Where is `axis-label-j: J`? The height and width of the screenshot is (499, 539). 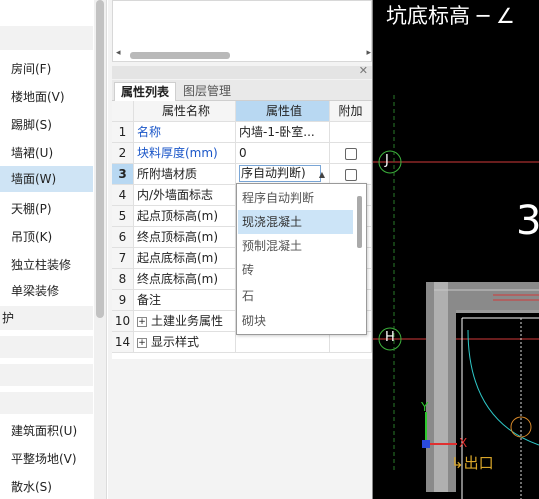 axis-label-j: J is located at coordinates (387, 160).